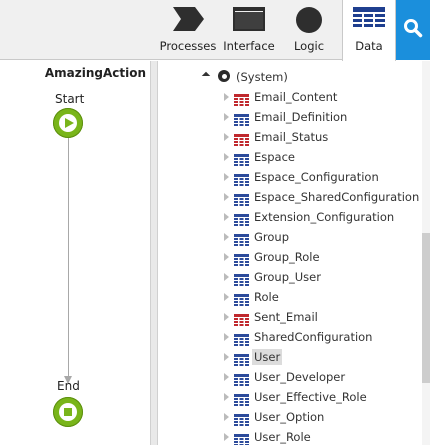  I want to click on scrollbar-thumb, so click(426, 308).